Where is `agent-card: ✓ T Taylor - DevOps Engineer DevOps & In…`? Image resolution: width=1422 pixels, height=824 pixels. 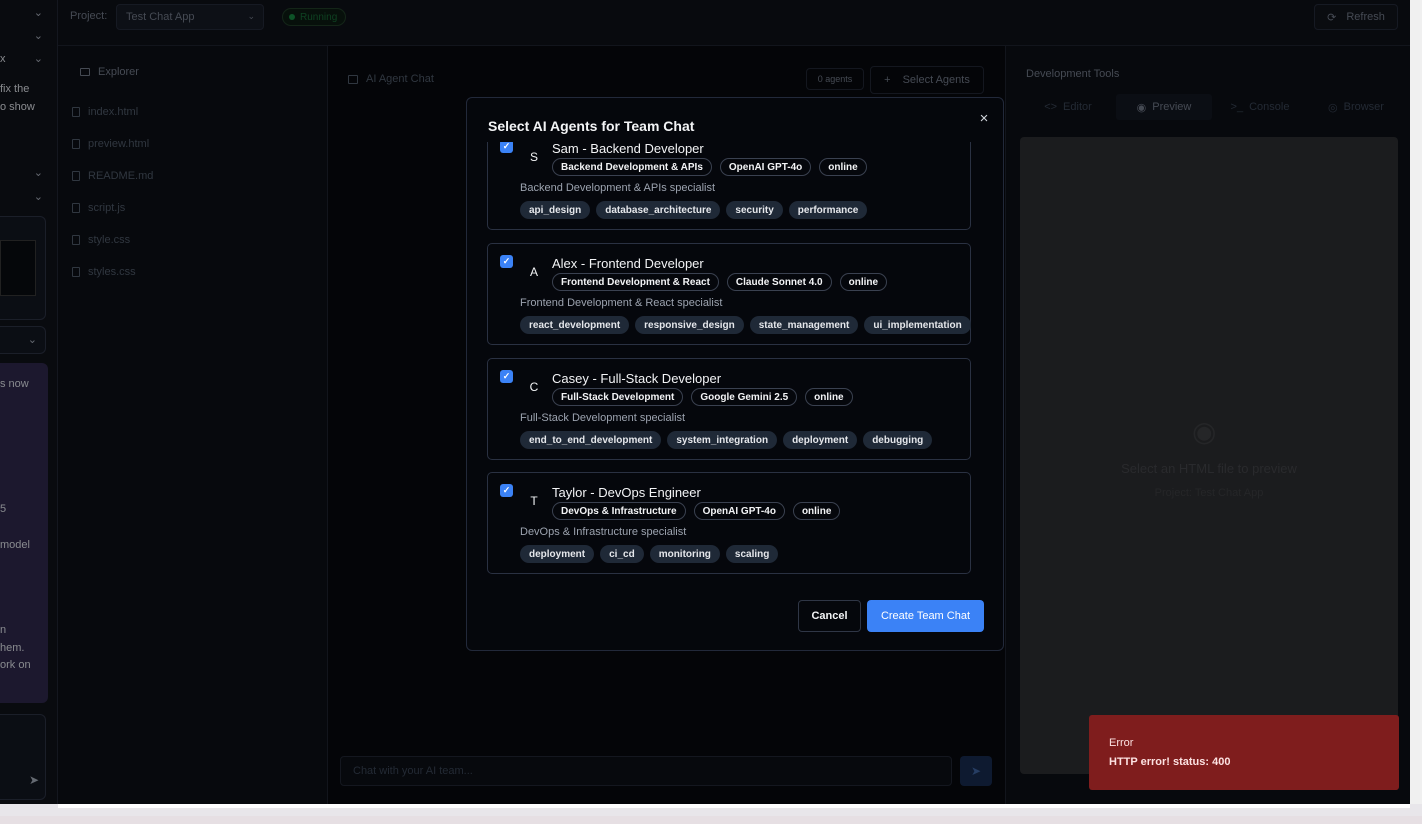 agent-card: ✓ T Taylor - DevOps Engineer DevOps & In… is located at coordinates (729, 523).